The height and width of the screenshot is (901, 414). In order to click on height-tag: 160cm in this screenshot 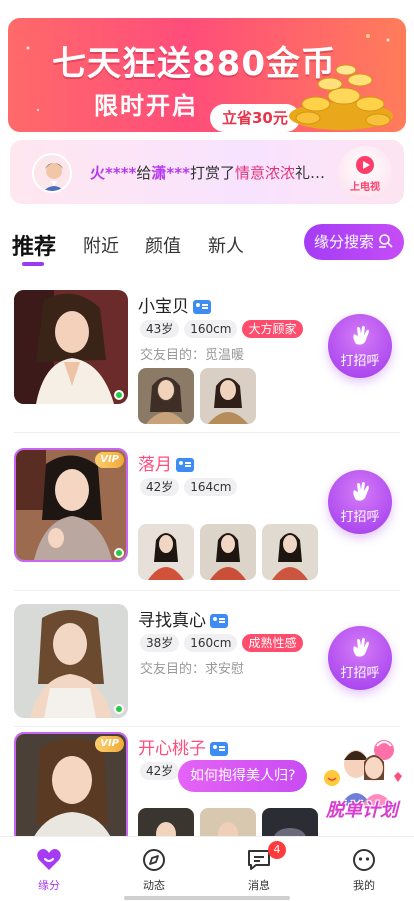, I will do `click(211, 329)`.